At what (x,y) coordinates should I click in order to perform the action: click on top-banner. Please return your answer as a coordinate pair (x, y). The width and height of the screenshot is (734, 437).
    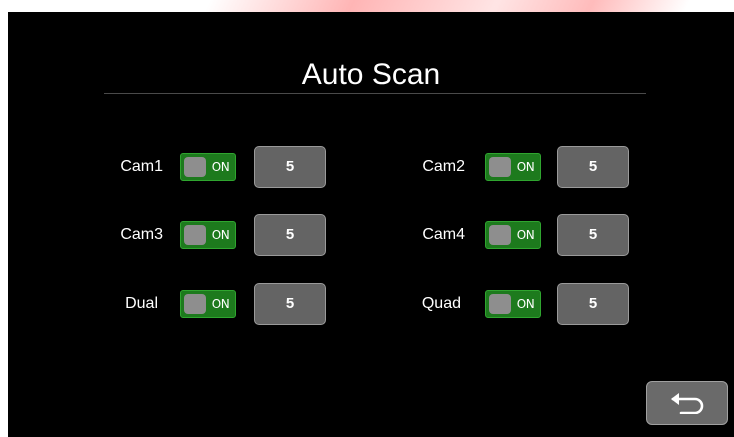
    Looking at the image, I should click on (367, 6).